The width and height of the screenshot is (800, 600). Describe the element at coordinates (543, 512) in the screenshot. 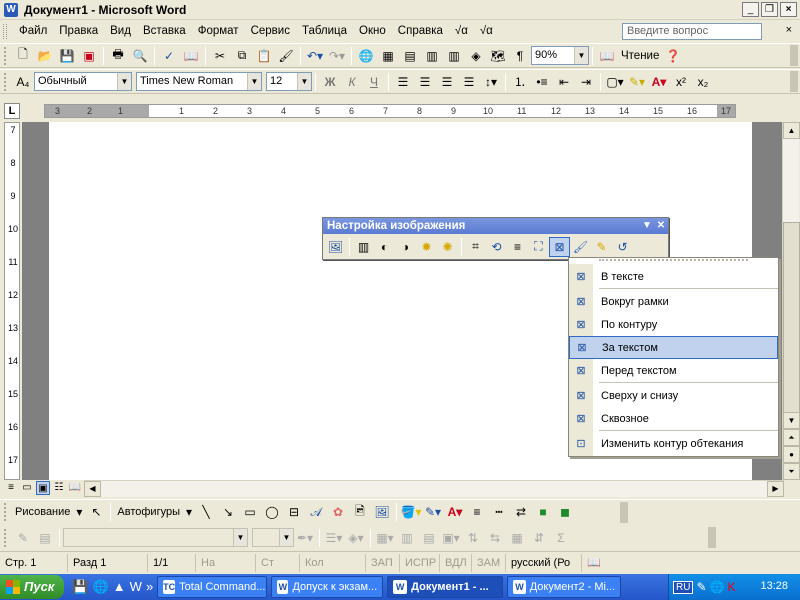

I see `shadow-style-icon: ■` at that location.